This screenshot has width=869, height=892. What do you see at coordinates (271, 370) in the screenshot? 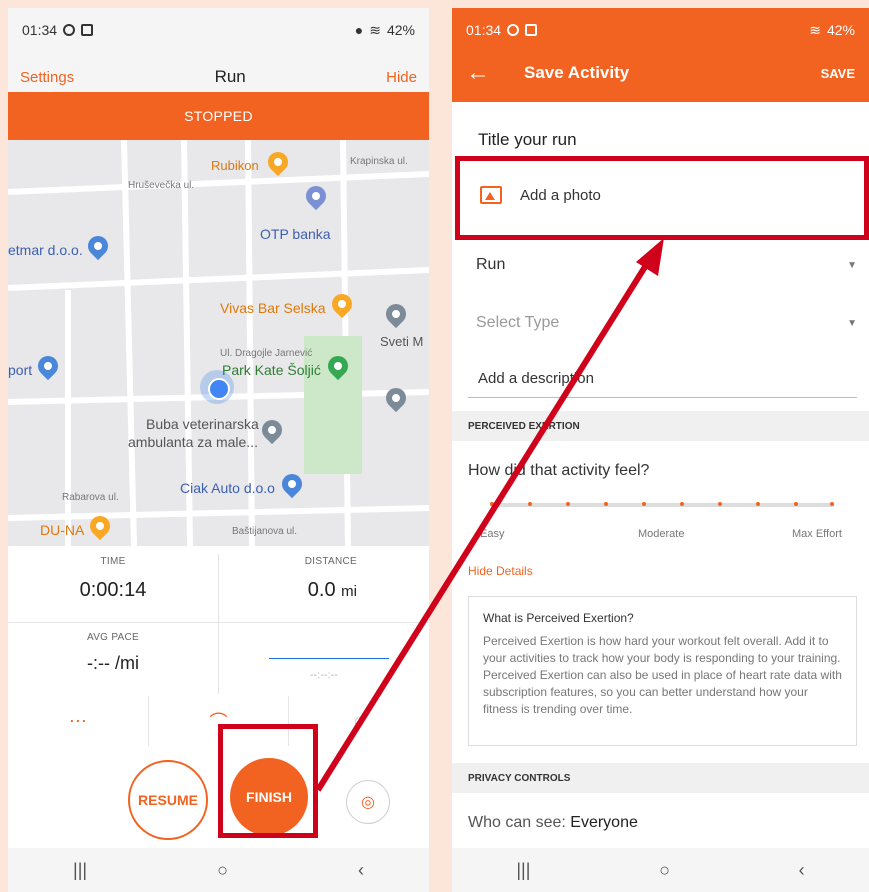
I see `map-label: Park Kate Šoljić` at bounding box center [271, 370].